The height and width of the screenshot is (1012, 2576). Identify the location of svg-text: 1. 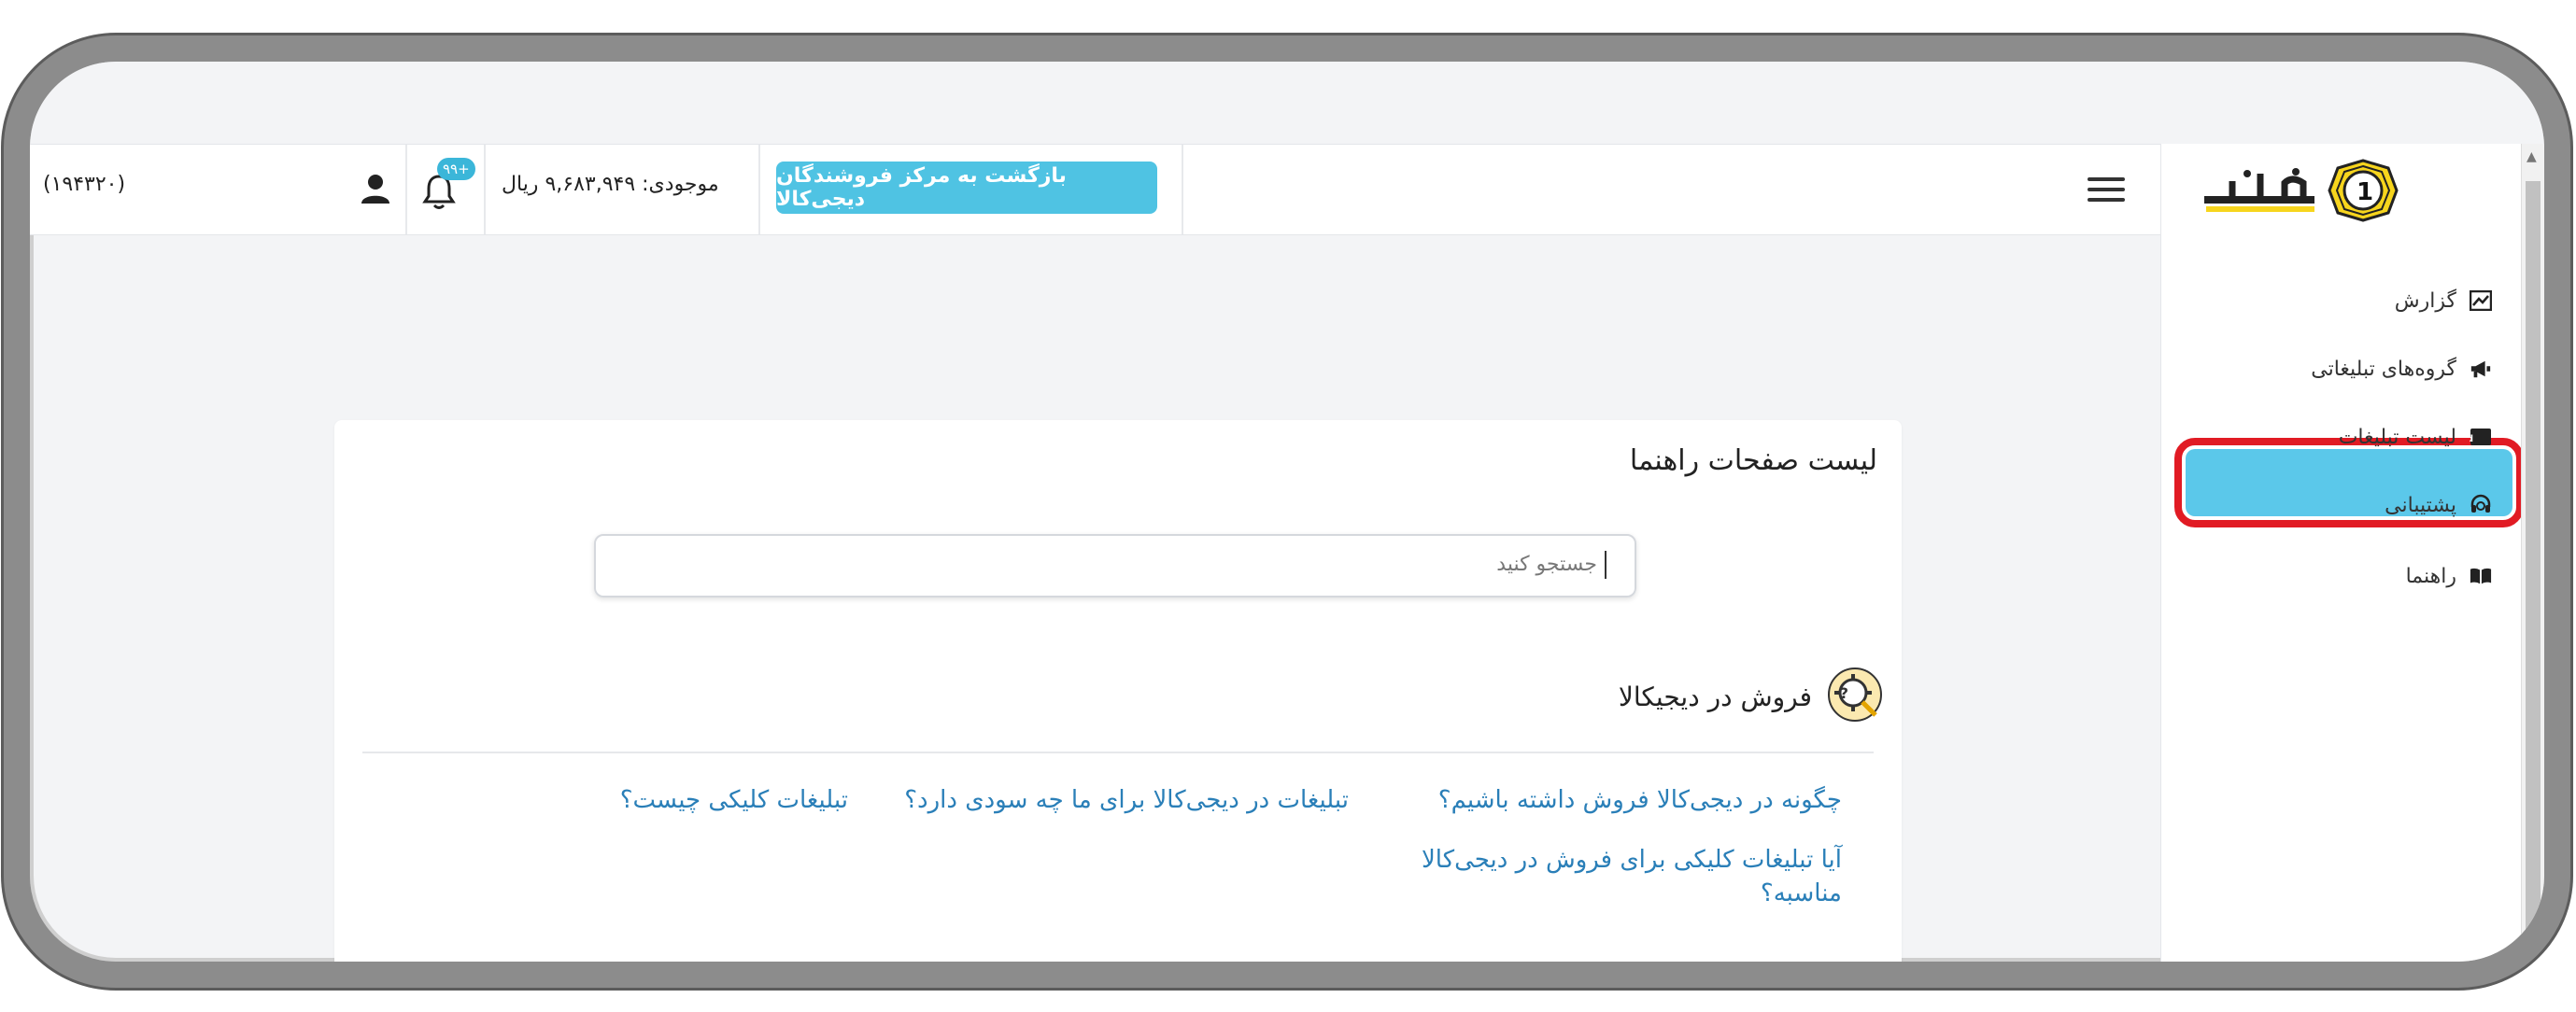
(2365, 192).